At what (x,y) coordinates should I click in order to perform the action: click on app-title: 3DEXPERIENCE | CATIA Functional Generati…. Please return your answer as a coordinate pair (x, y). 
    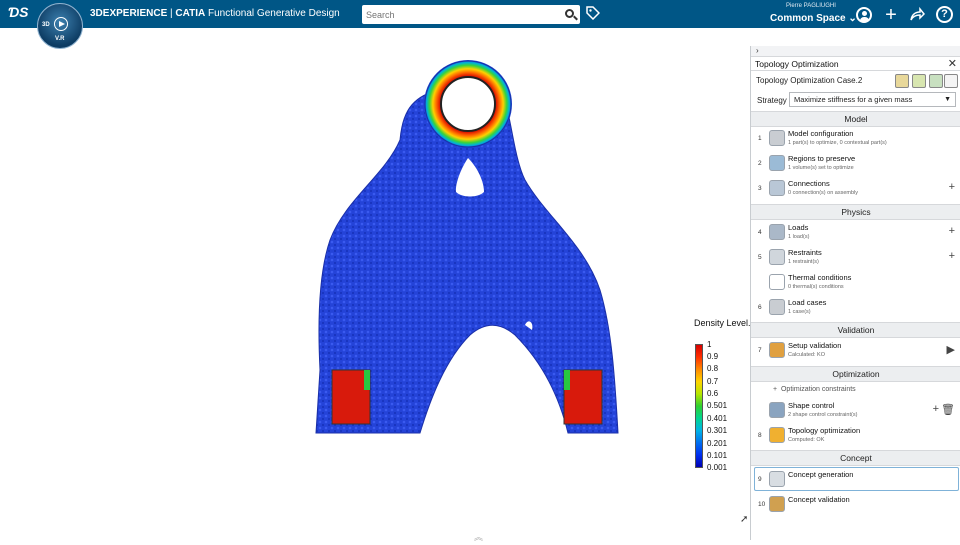
    Looking at the image, I should click on (215, 13).